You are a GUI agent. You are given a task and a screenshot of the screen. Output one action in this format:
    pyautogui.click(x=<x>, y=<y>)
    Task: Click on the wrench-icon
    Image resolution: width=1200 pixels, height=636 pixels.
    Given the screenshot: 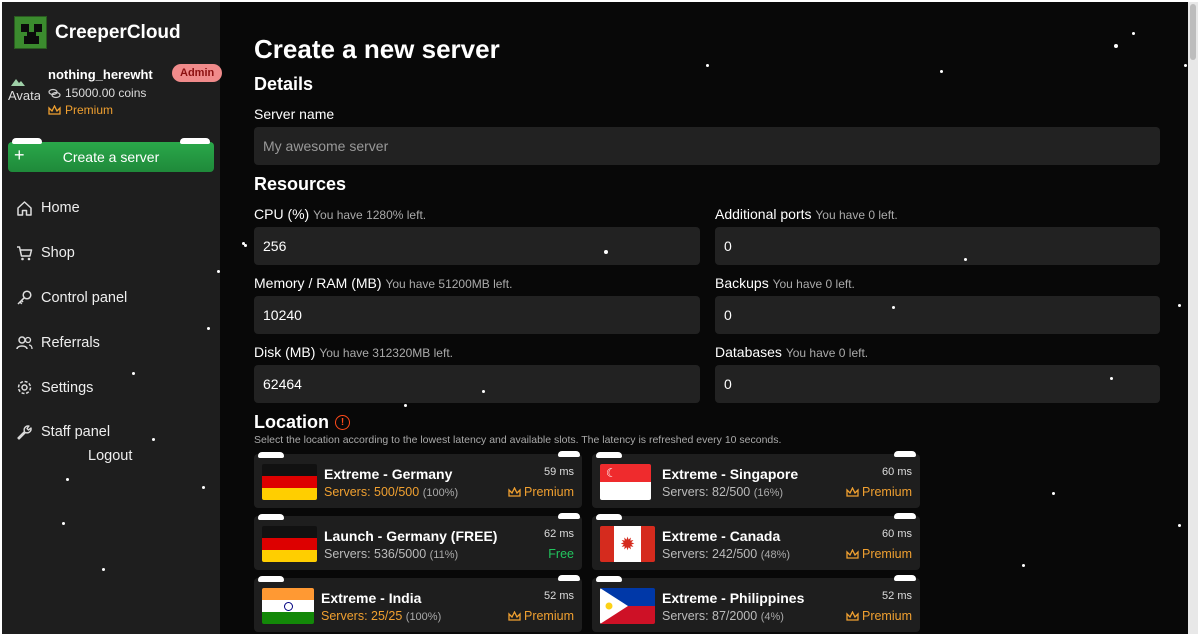 What is the action you would take?
    pyautogui.click(x=24, y=432)
    